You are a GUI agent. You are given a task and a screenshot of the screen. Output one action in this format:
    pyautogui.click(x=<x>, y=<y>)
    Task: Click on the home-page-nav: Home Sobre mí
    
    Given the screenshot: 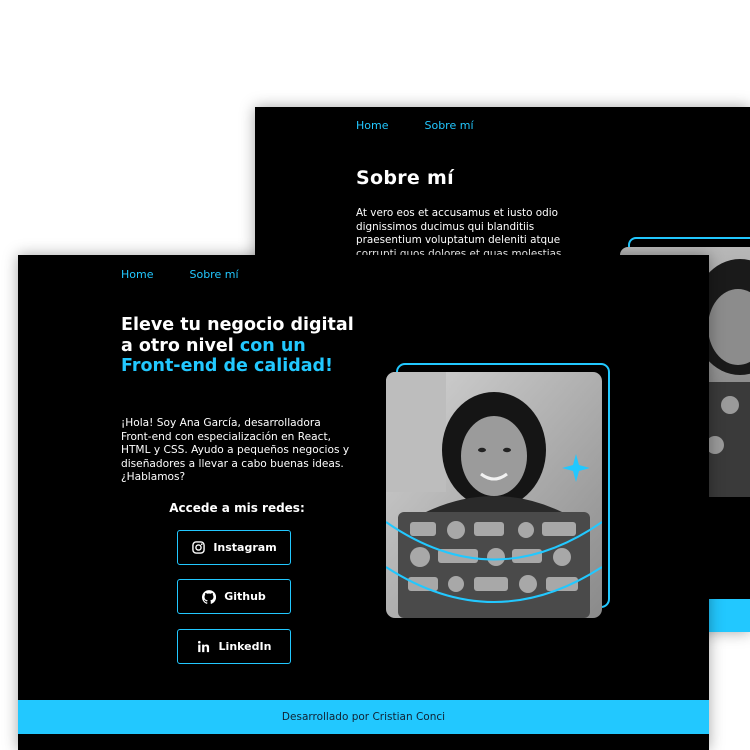 What is the action you would take?
    pyautogui.click(x=180, y=274)
    